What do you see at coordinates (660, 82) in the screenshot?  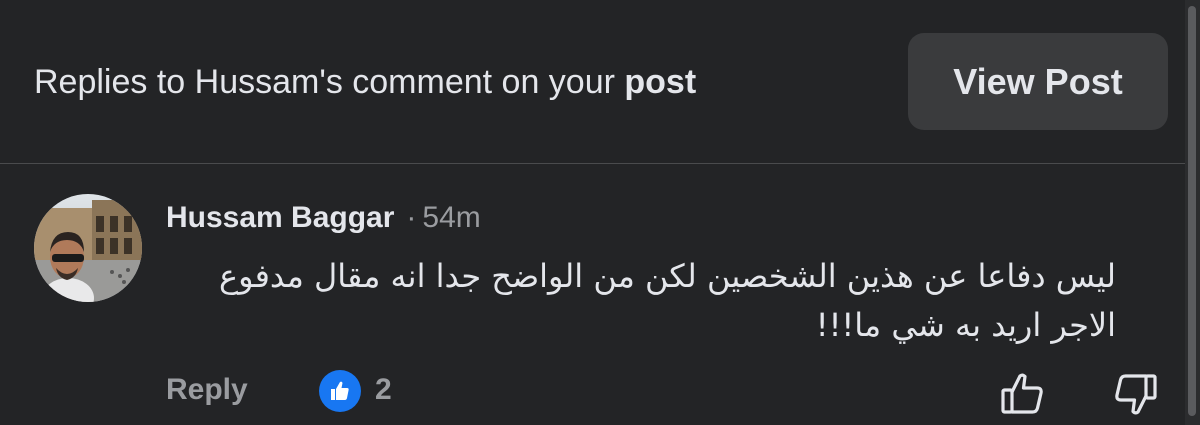 I see `post-link: post` at bounding box center [660, 82].